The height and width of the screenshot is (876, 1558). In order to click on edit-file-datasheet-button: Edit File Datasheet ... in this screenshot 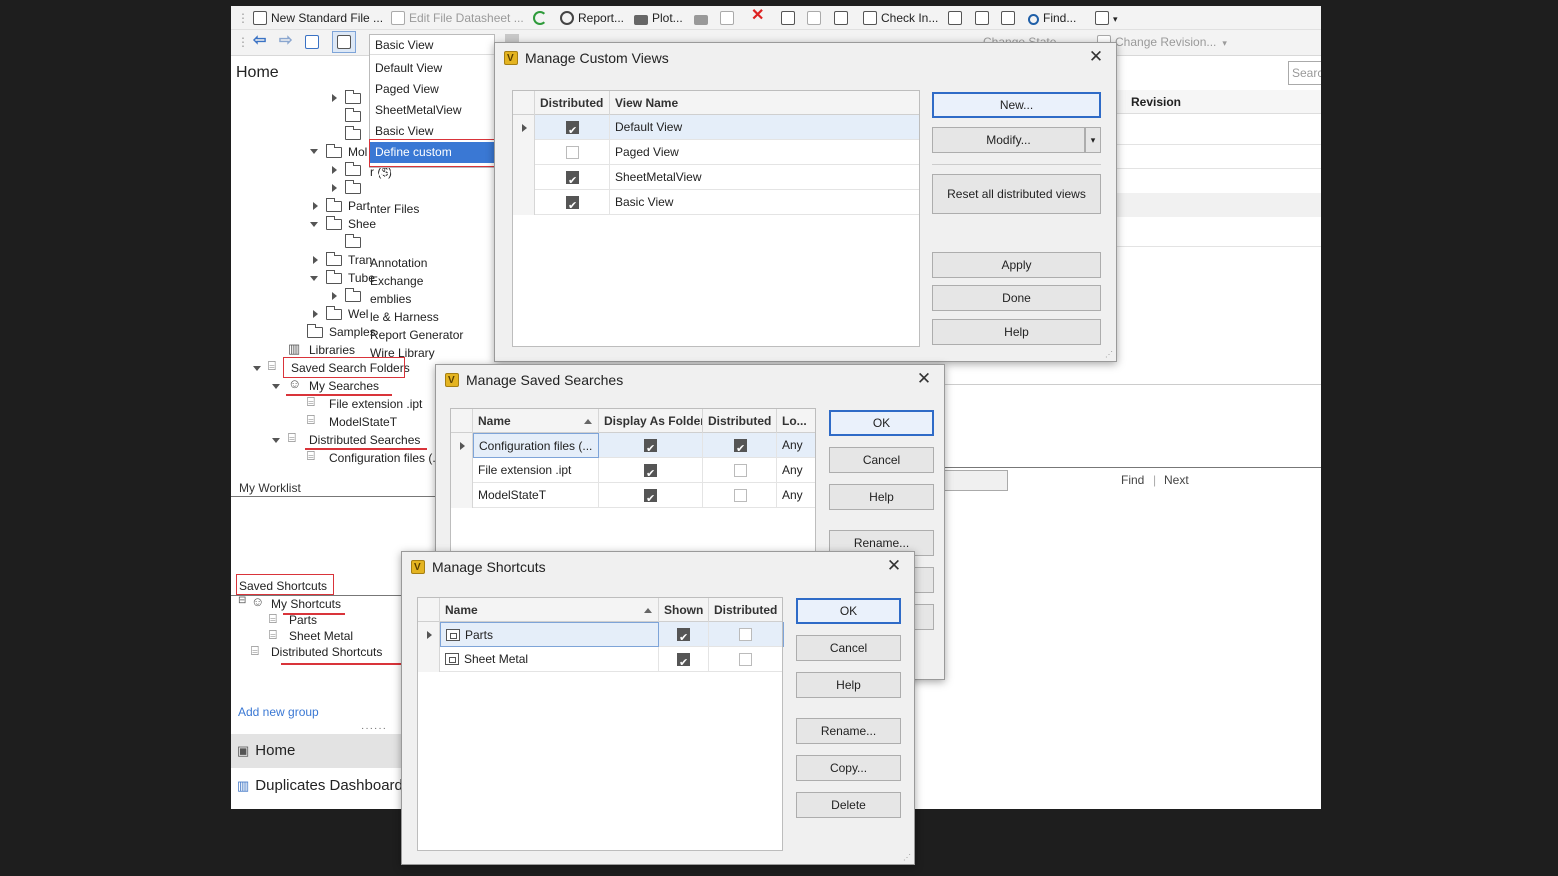, I will do `click(457, 18)`.